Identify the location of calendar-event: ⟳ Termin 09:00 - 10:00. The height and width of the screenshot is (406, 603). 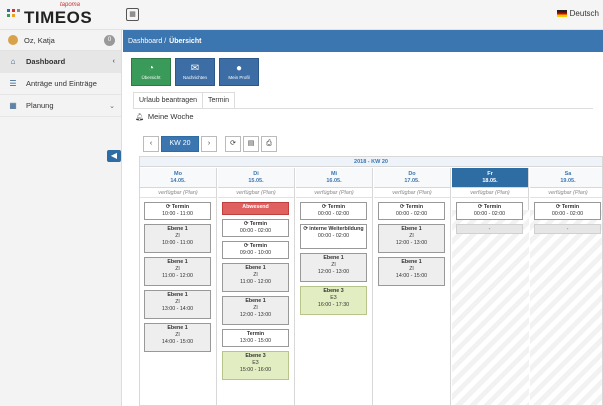
(255, 250).